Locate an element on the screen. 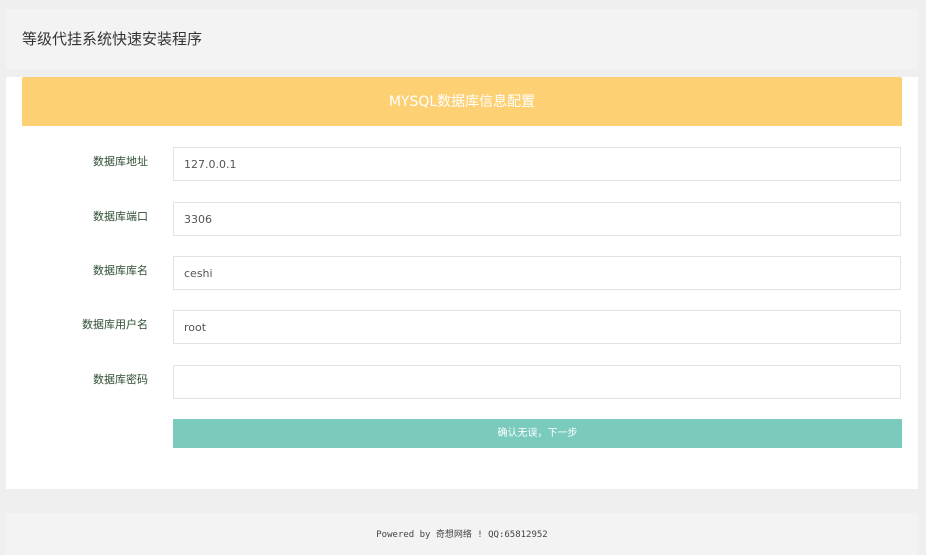 This screenshot has height=555, width=926. panel-heading-title: MYSQL数据库信息配置 is located at coordinates (462, 102).